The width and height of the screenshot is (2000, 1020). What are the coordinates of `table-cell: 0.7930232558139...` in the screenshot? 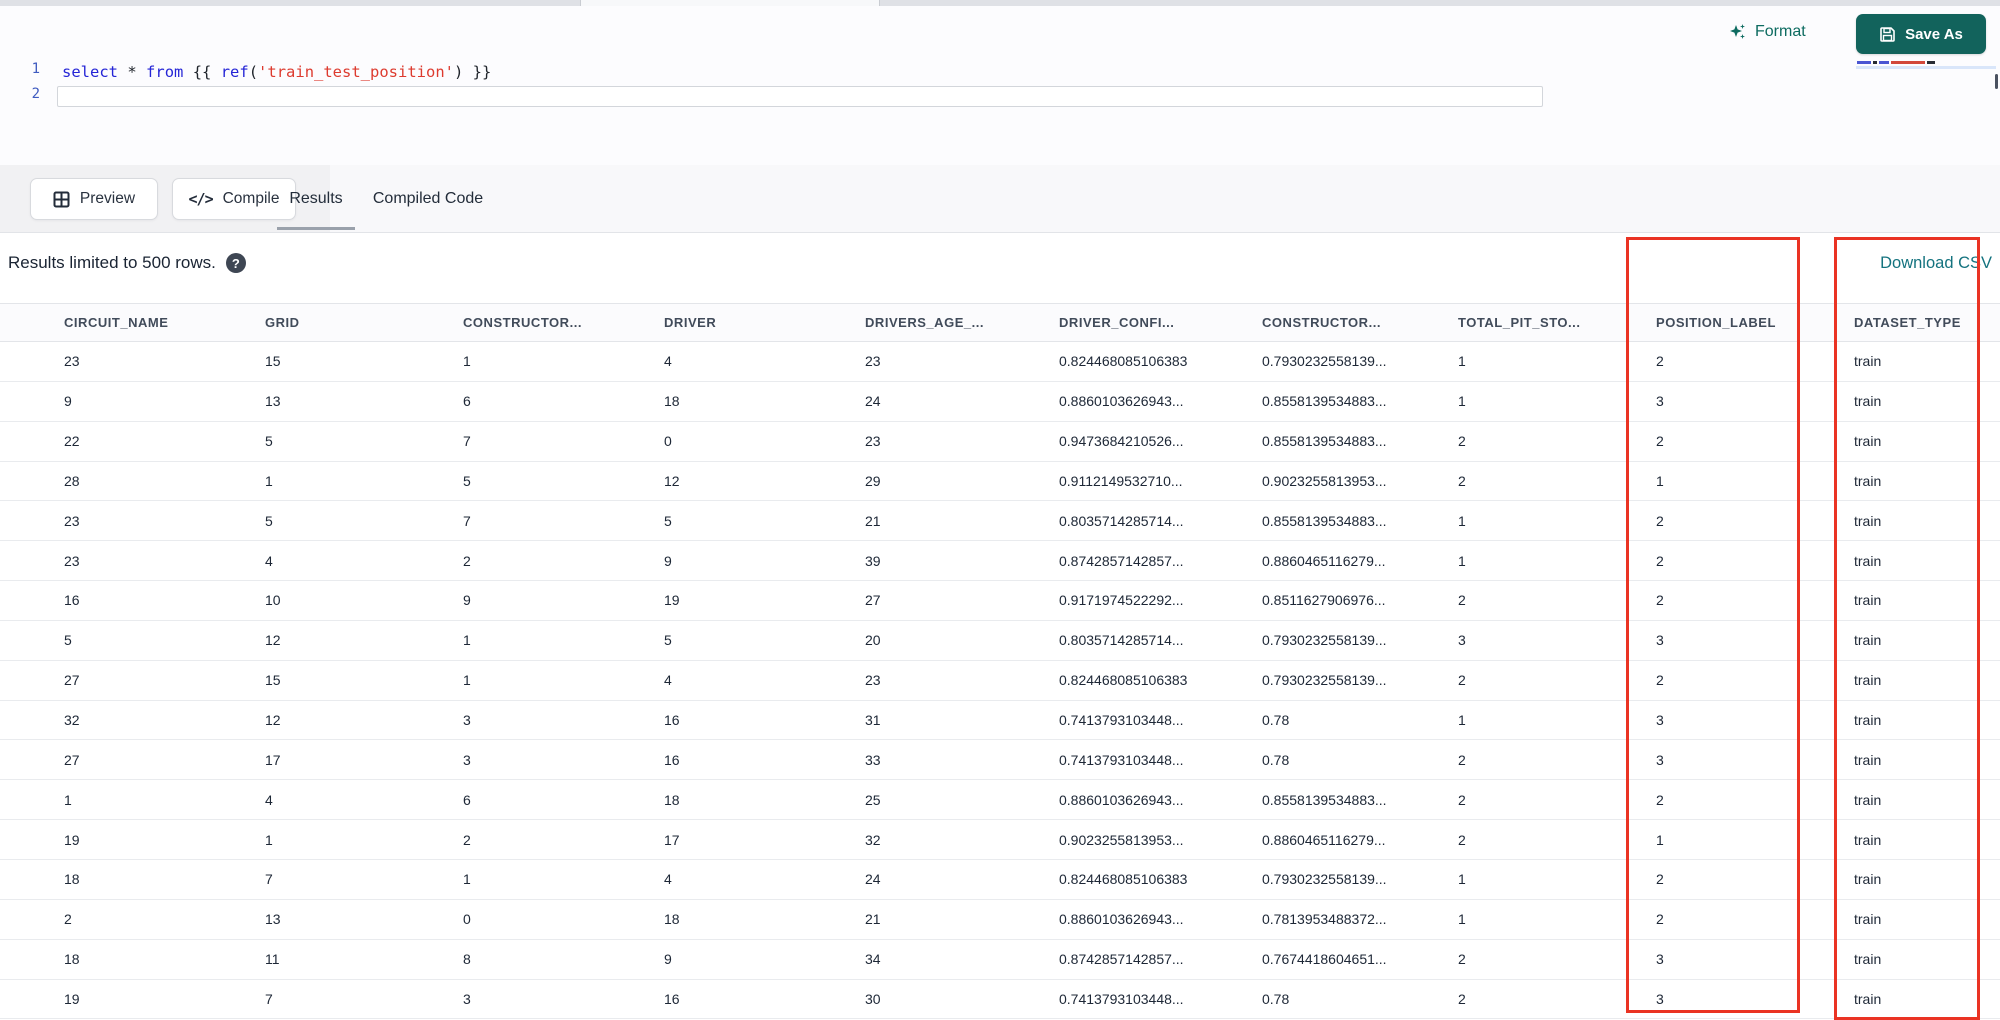 It's located at (1324, 680).